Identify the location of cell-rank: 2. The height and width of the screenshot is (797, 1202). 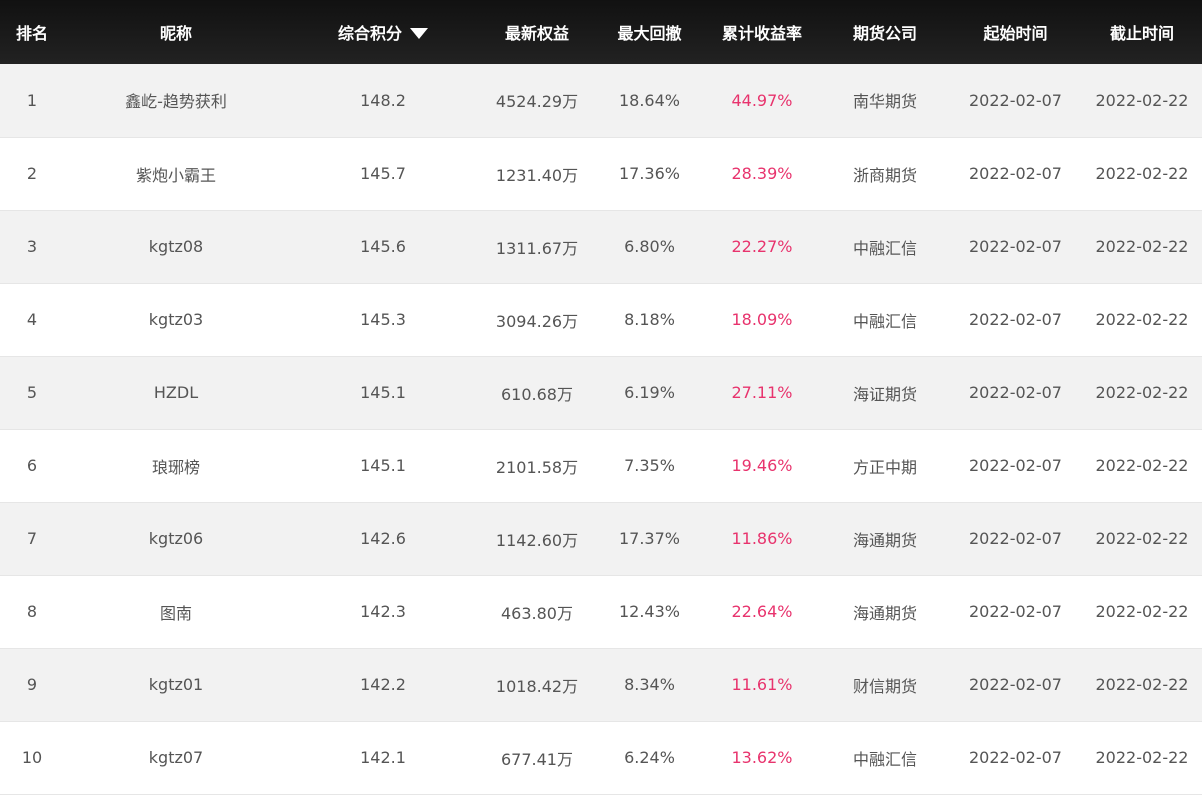
(32, 174).